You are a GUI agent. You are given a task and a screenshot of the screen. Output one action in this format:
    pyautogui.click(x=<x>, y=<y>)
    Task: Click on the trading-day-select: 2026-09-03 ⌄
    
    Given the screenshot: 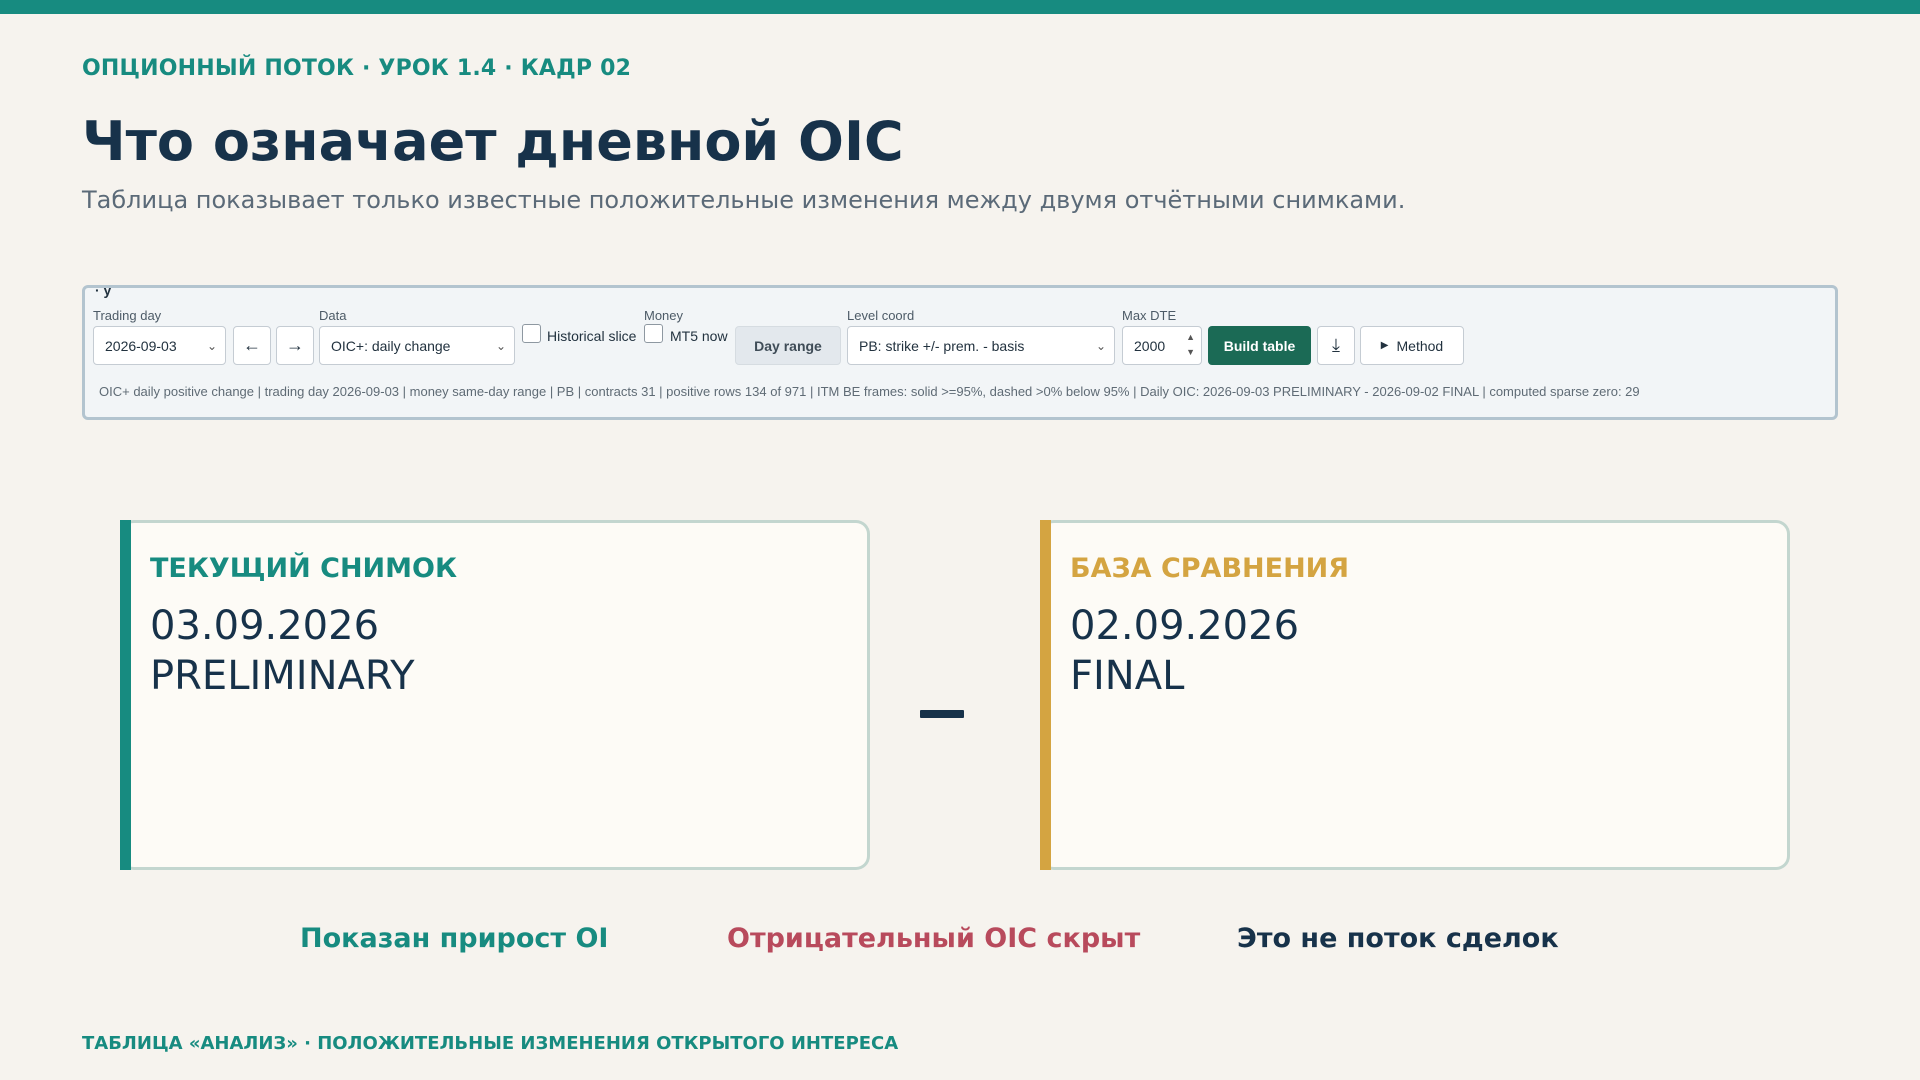 What is the action you would take?
    pyautogui.click(x=159, y=345)
    